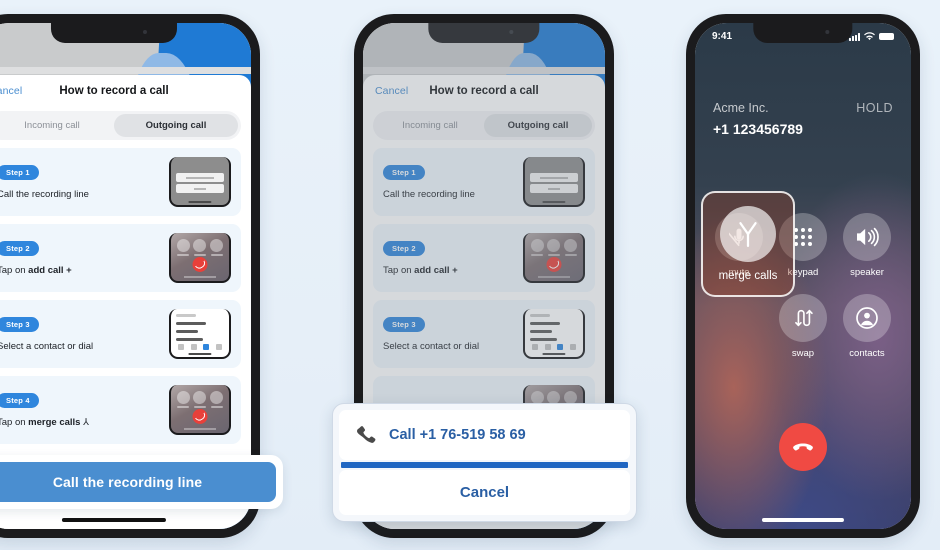 The image size is (940, 550). What do you see at coordinates (854, 36) in the screenshot?
I see `cellular-signal-icon` at bounding box center [854, 36].